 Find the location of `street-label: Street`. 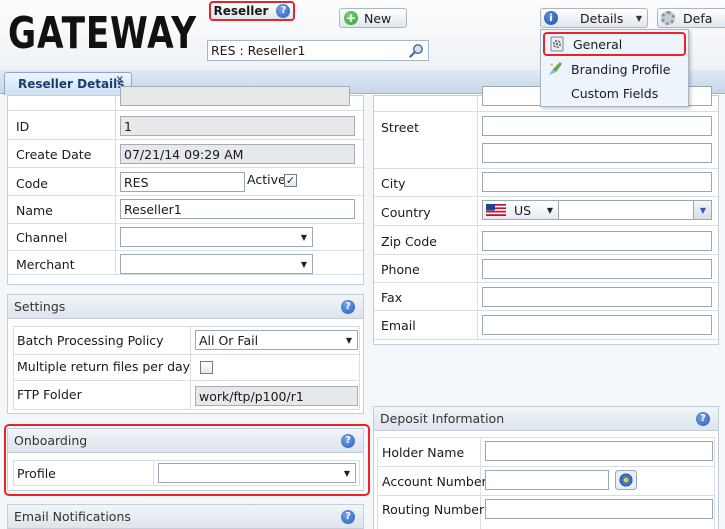

street-label: Street is located at coordinates (400, 127).